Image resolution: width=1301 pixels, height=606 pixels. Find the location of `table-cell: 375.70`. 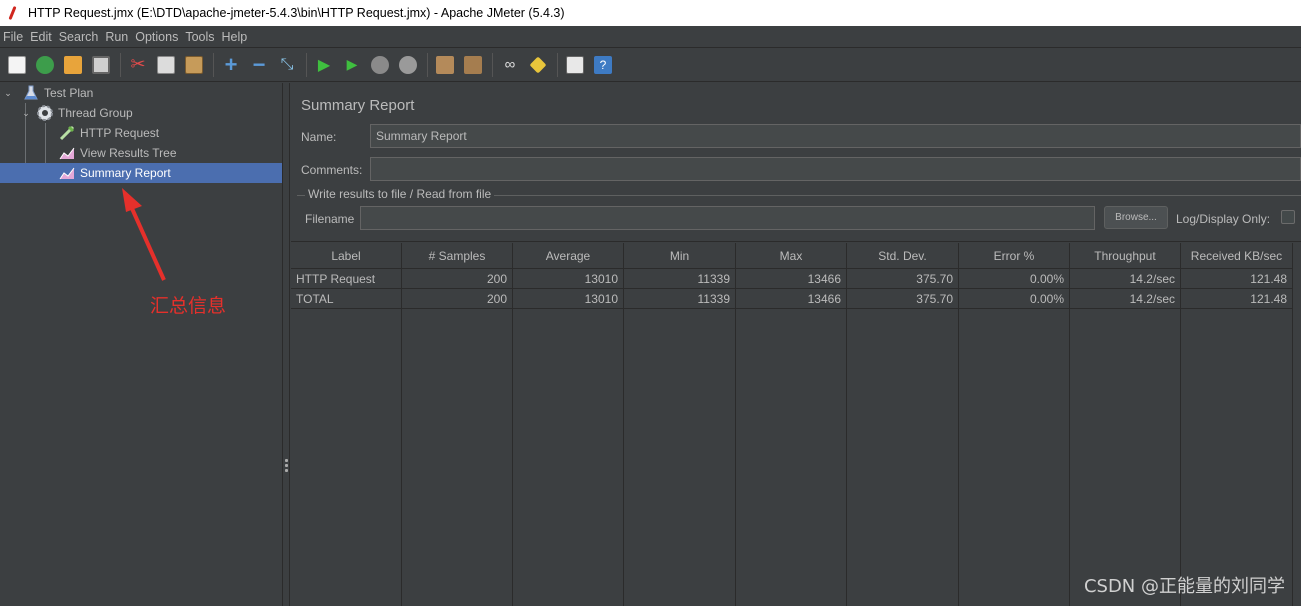

table-cell: 375.70 is located at coordinates (903, 279).